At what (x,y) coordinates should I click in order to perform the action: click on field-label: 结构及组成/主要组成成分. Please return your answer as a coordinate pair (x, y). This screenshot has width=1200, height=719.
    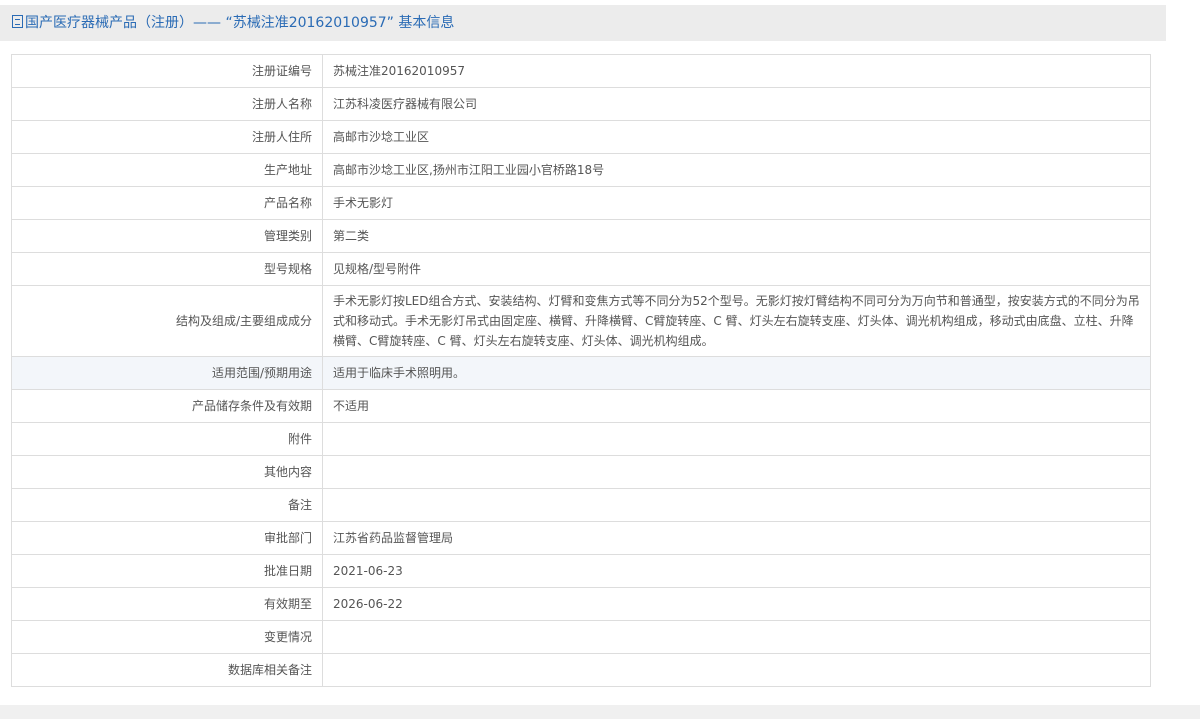
    Looking at the image, I should click on (167, 321).